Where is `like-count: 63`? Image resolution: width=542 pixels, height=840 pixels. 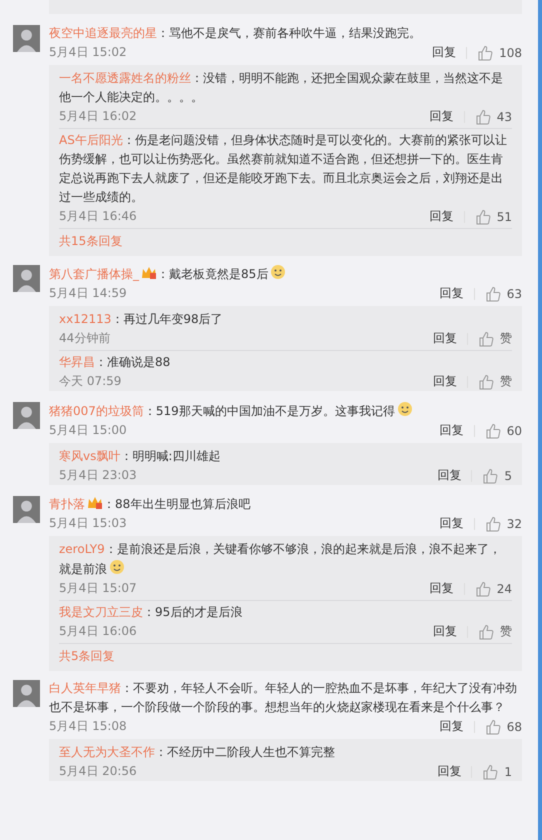 like-count: 63 is located at coordinates (514, 293).